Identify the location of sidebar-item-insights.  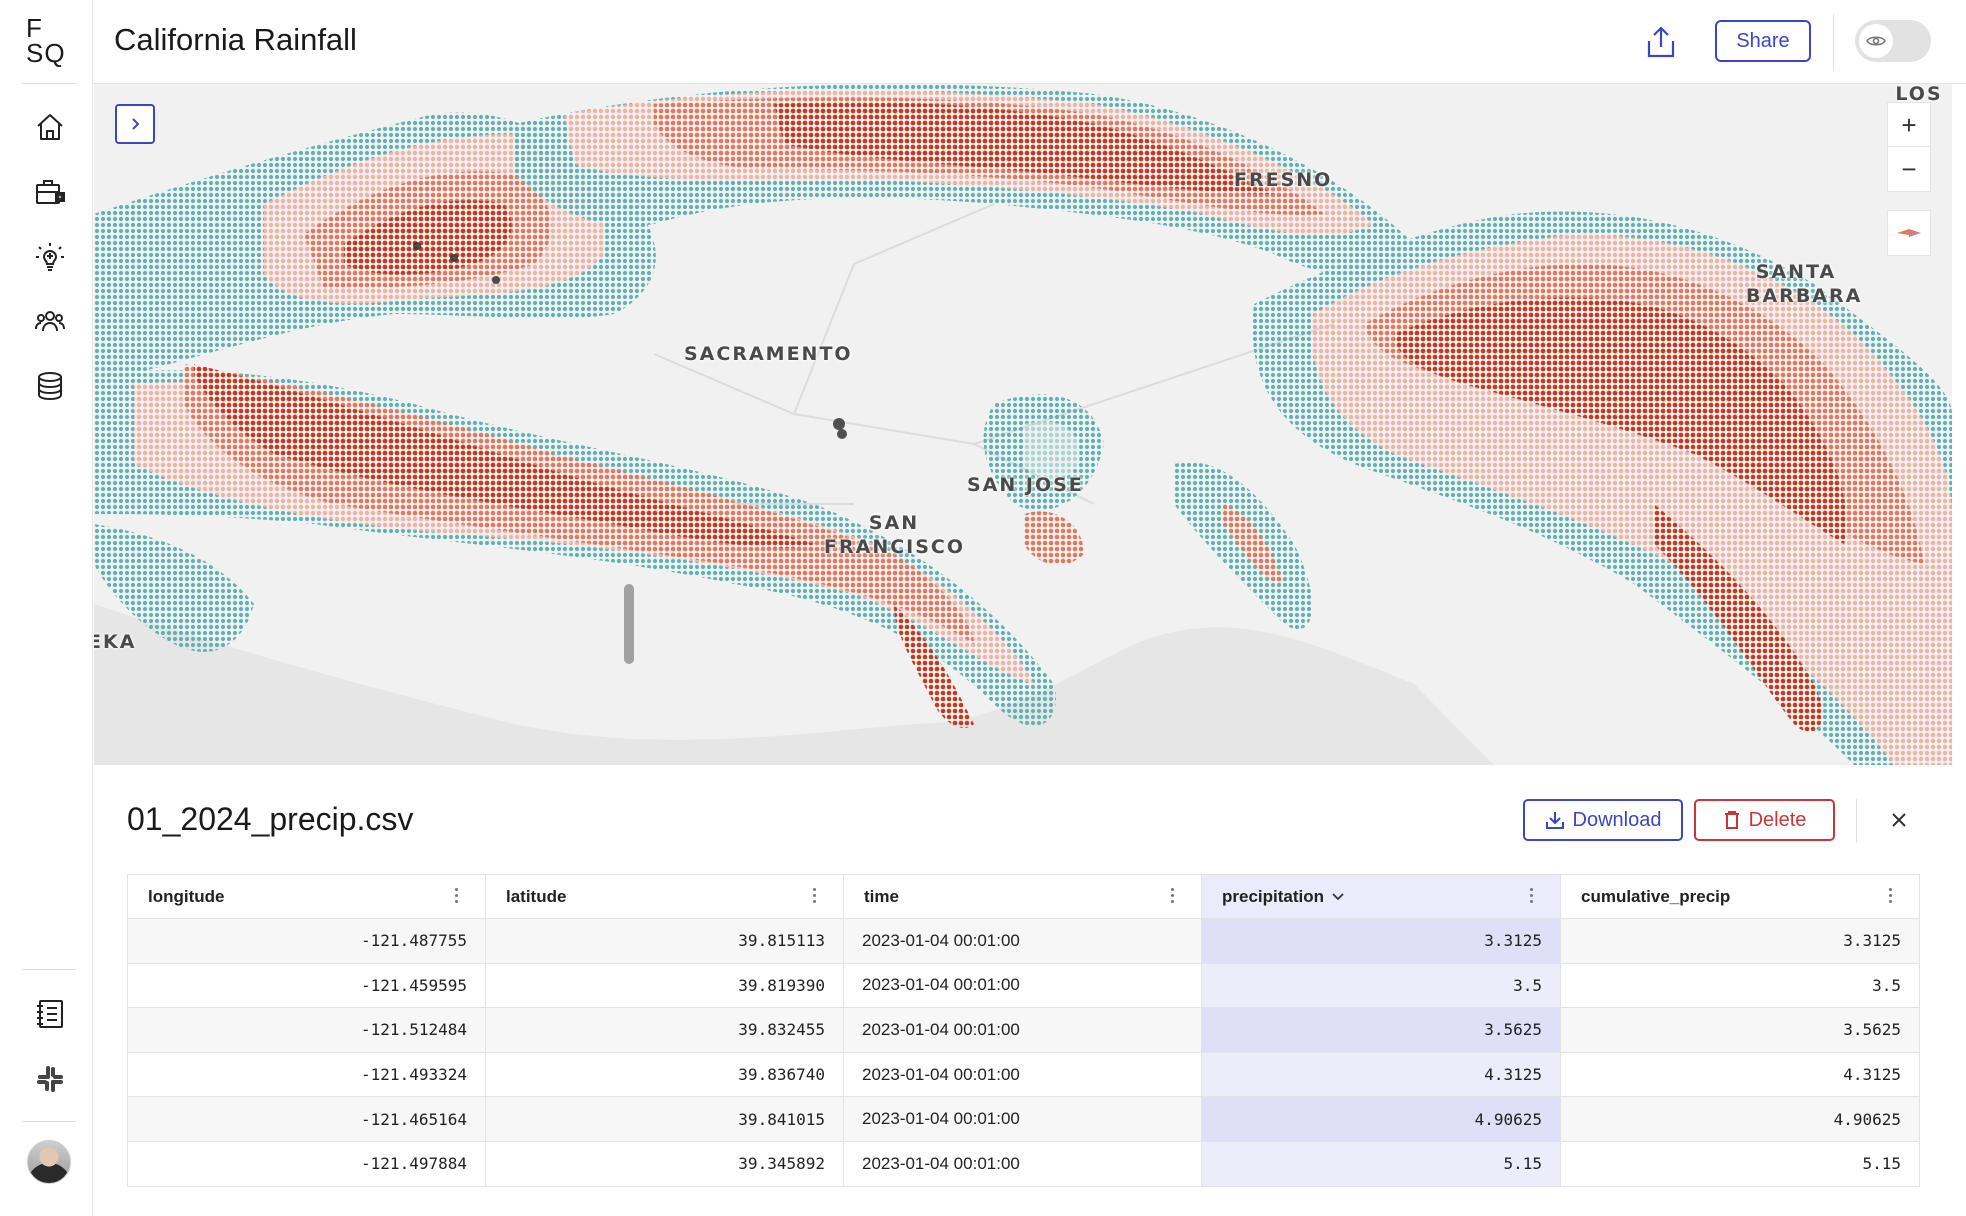
(50, 257).